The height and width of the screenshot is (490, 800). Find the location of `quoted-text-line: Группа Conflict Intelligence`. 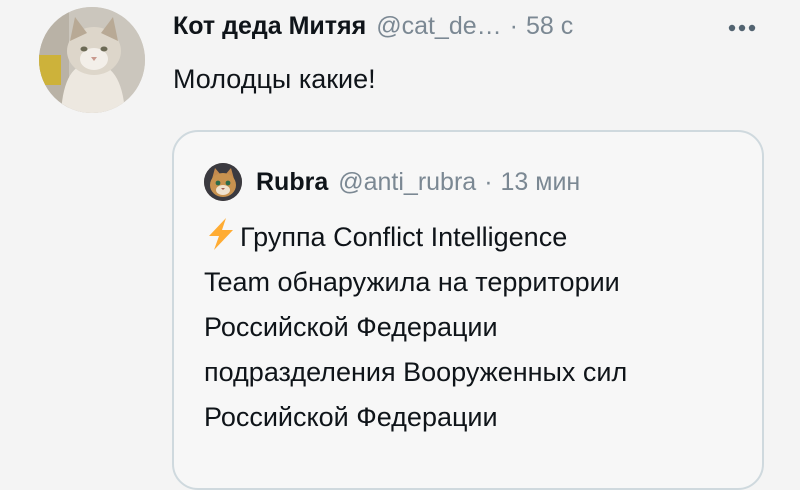

quoted-text-line: Группа Conflict Intelligence is located at coordinates (476, 237).